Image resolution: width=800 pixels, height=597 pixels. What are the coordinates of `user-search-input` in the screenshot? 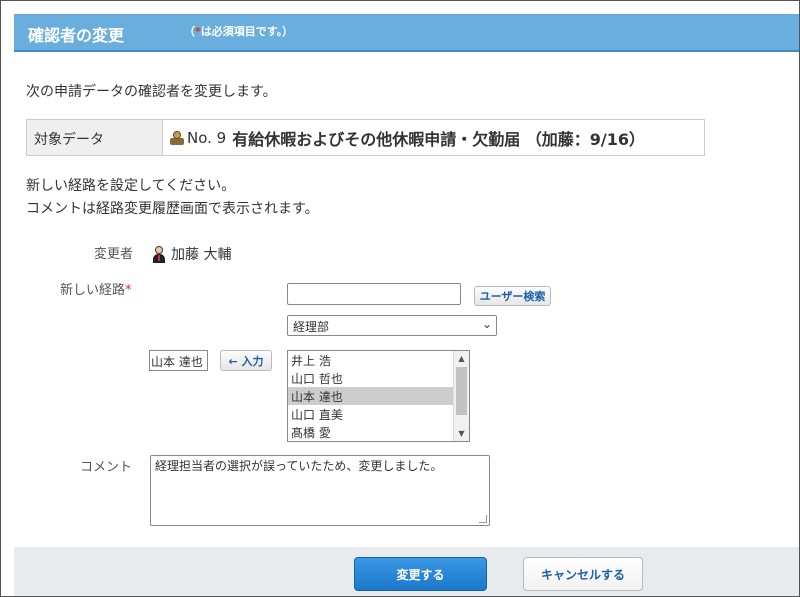 It's located at (374, 294).